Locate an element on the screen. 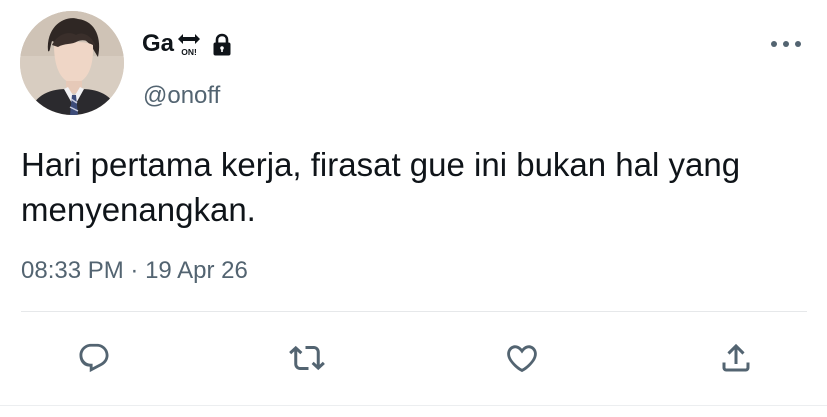 This screenshot has width=827, height=417. reply-button is located at coordinates (94, 358).